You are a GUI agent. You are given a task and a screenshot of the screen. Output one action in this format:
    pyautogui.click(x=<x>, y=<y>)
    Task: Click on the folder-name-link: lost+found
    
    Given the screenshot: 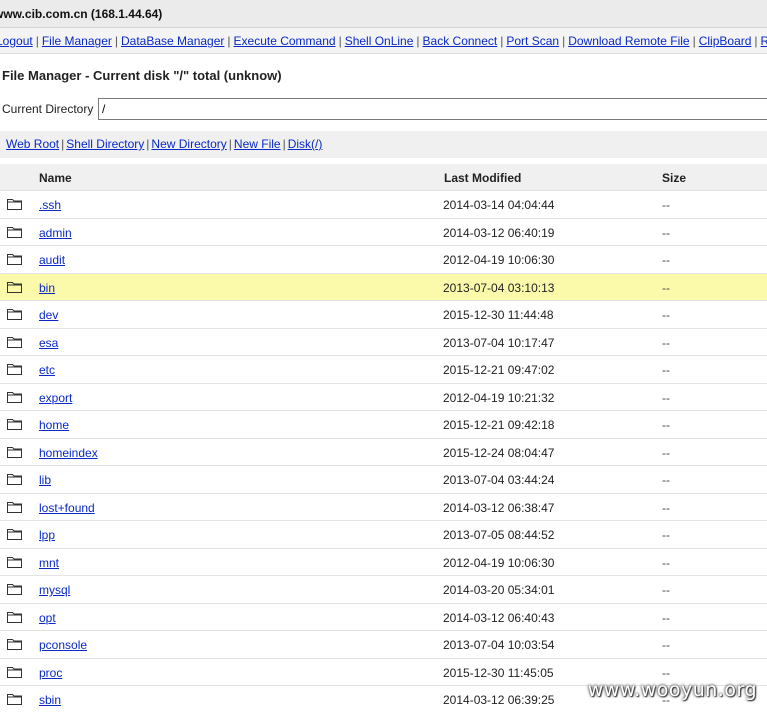 What is the action you would take?
    pyautogui.click(x=67, y=508)
    